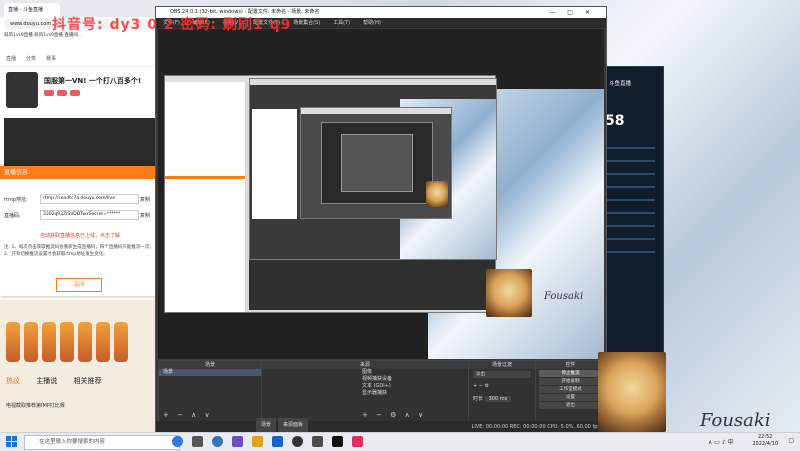 This screenshot has width=800, height=451. I want to click on recommend-strip: 电视截取推荐第IMP打比赛, so click(35, 405).